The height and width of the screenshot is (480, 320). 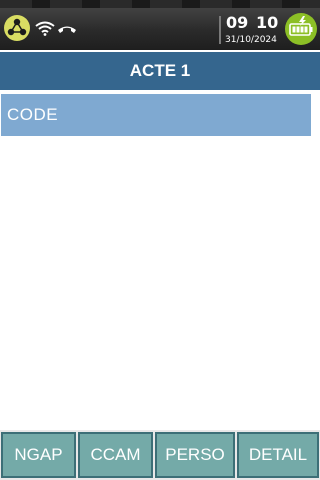 I want to click on title-bar: ACTE 1, so click(x=160, y=71).